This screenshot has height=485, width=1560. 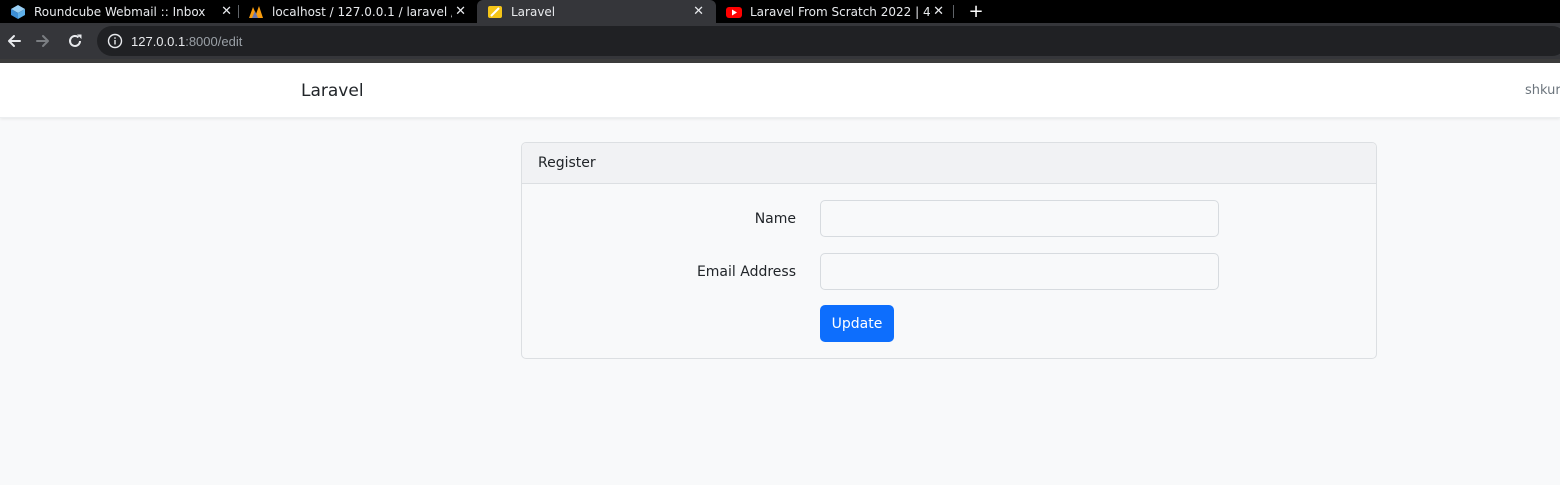 I want to click on reload-icon, so click(x=75, y=40).